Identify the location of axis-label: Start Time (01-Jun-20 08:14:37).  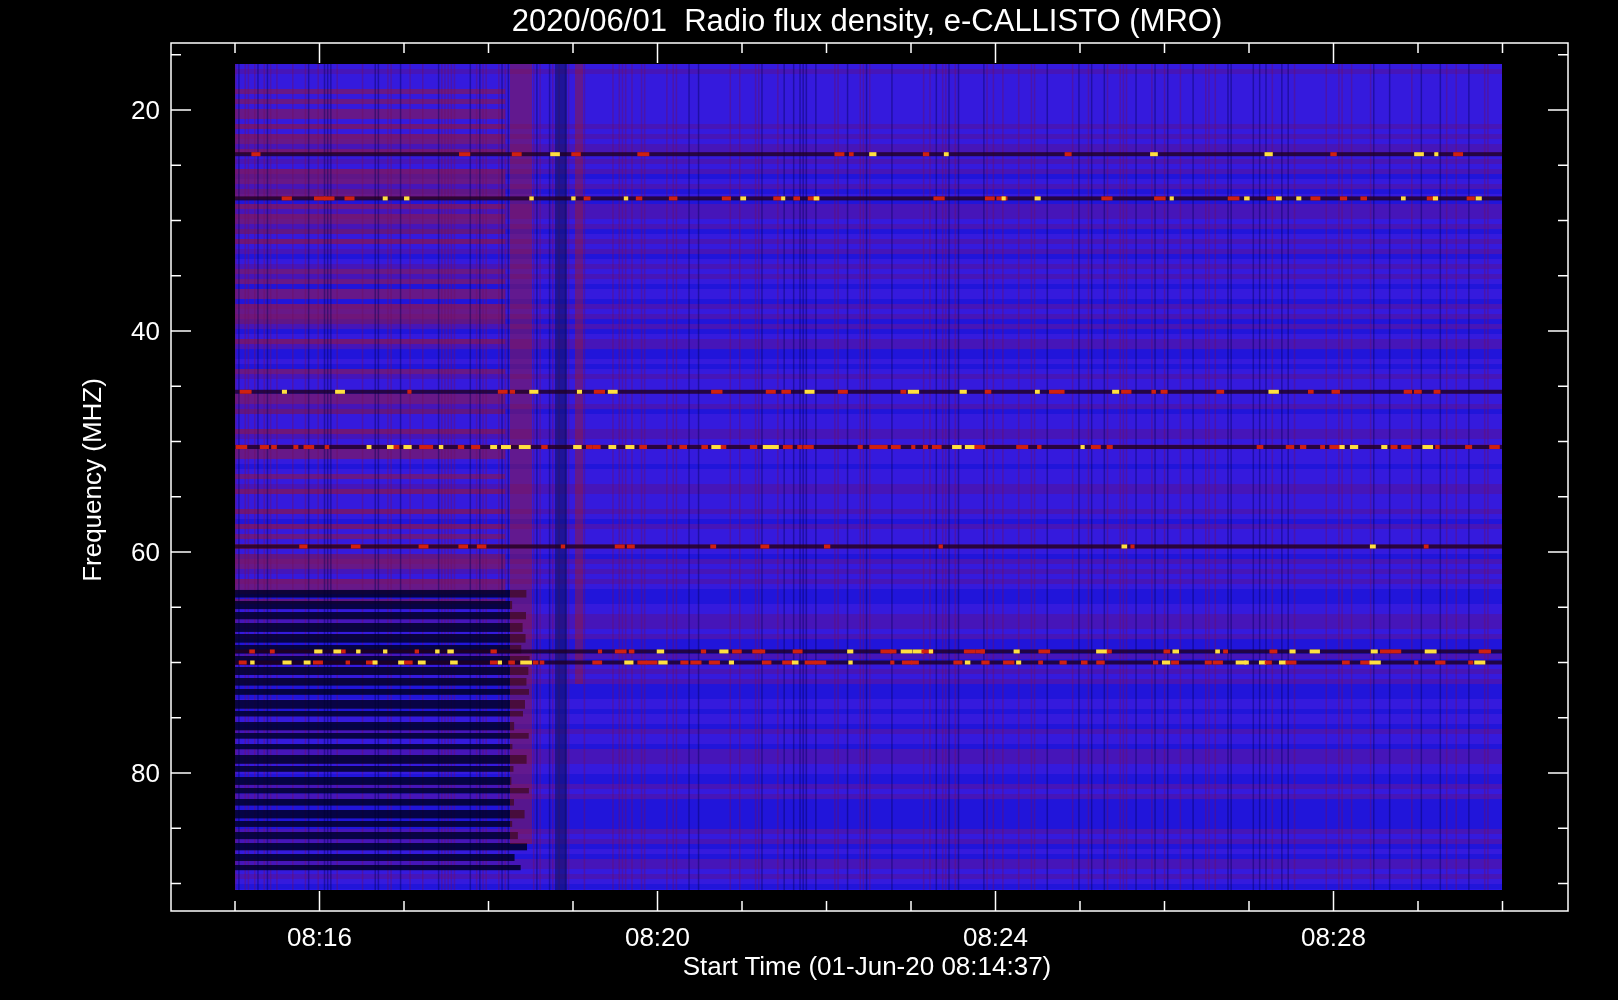
(867, 966).